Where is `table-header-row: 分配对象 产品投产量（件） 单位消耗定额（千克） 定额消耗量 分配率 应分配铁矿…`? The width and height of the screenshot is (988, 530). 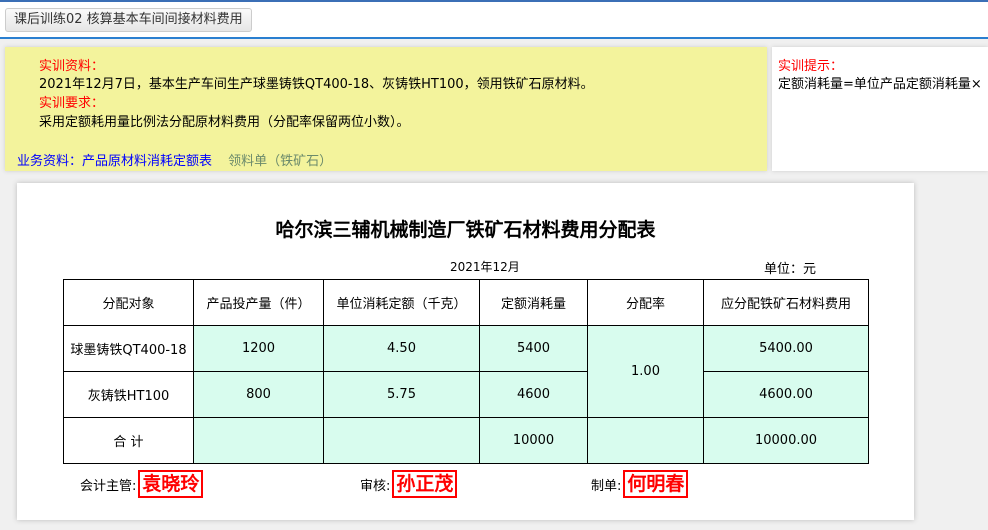
table-header-row: 分配对象 产品投产量（件） 单位消耗定额（千克） 定额消耗量 分配率 应分配铁矿… is located at coordinates (466, 302).